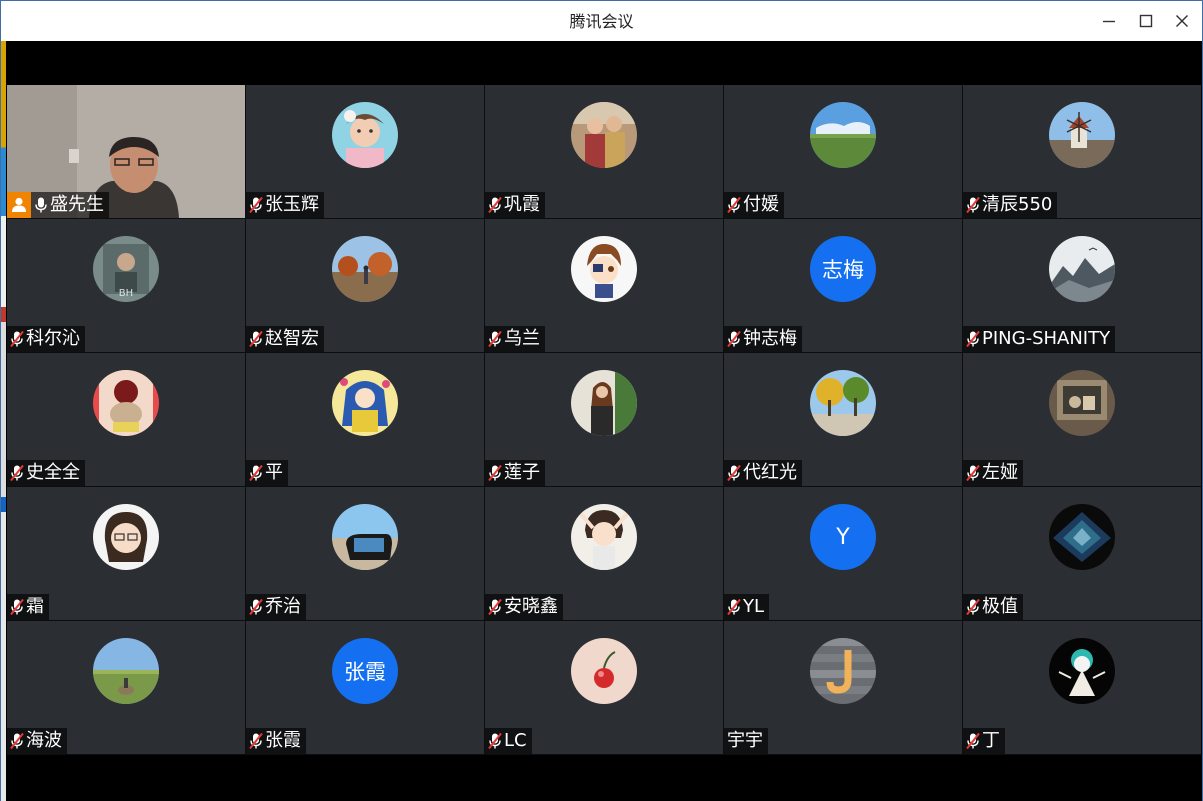  What do you see at coordinates (763, 473) in the screenshot?
I see `participant-name-bar: 代红光` at bounding box center [763, 473].